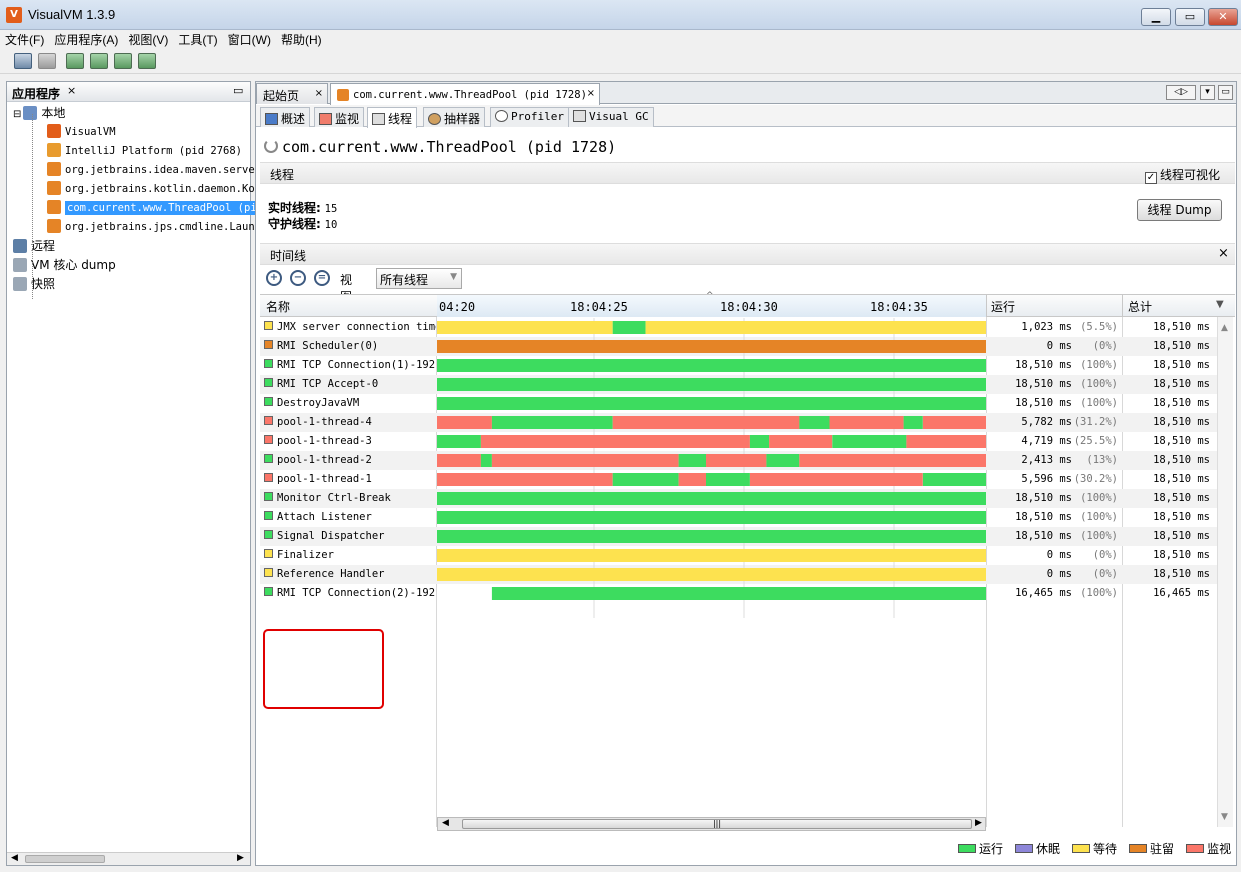 The image size is (1241, 872). I want to click on scrollbar-thumb: |||, so click(717, 824).